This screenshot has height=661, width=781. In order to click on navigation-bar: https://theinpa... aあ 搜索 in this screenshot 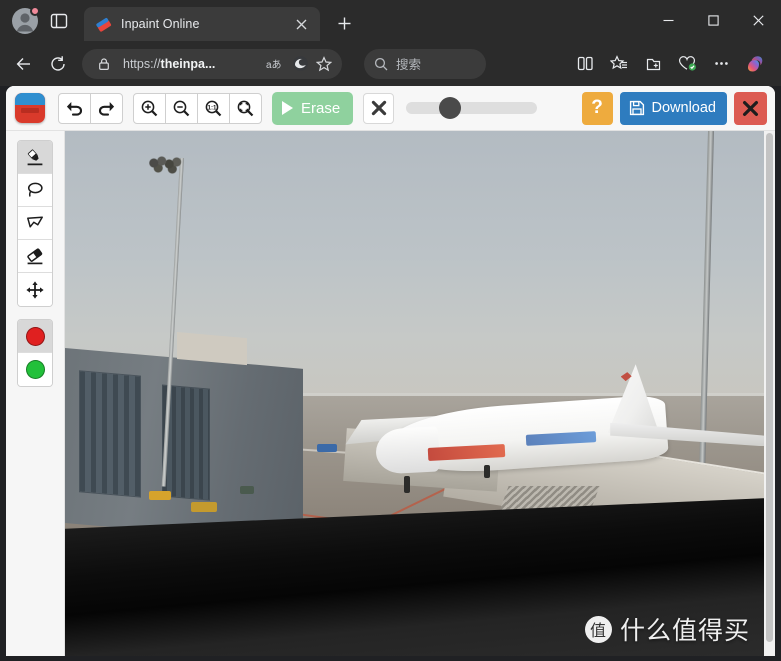, I will do `click(390, 63)`.